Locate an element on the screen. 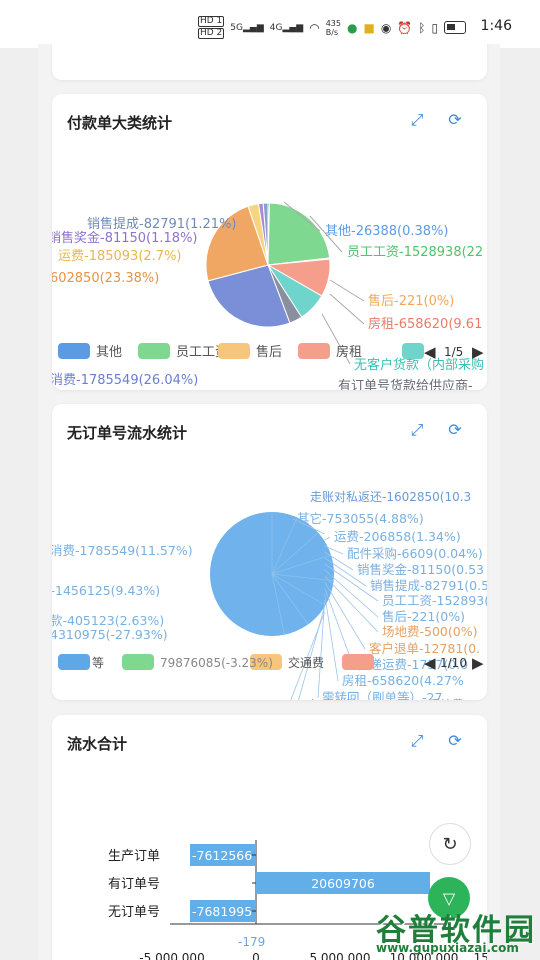  slice-label: 走账对私返还-1602850(10.3 is located at coordinates (390, 497).